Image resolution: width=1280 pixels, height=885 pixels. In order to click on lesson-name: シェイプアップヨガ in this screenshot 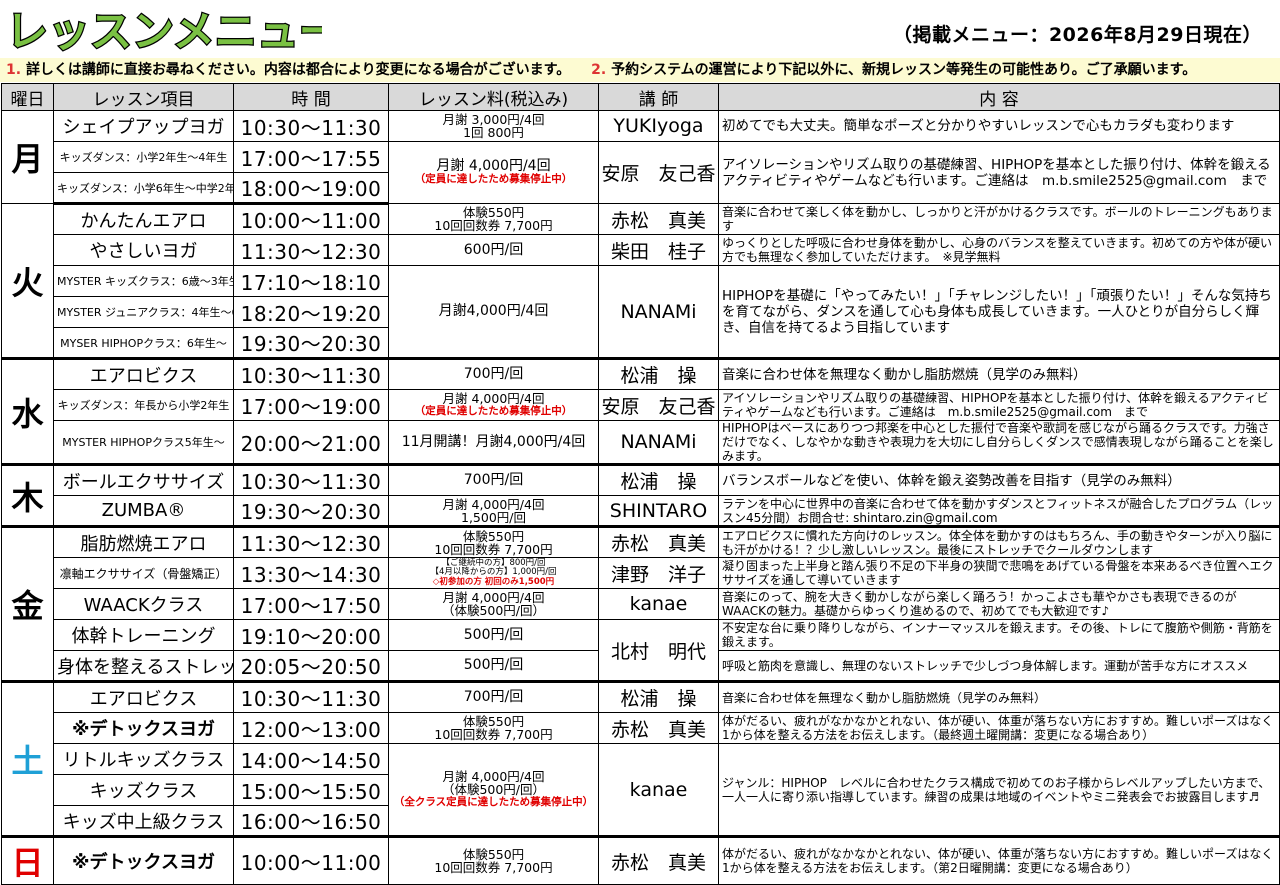, I will do `click(143, 126)`.